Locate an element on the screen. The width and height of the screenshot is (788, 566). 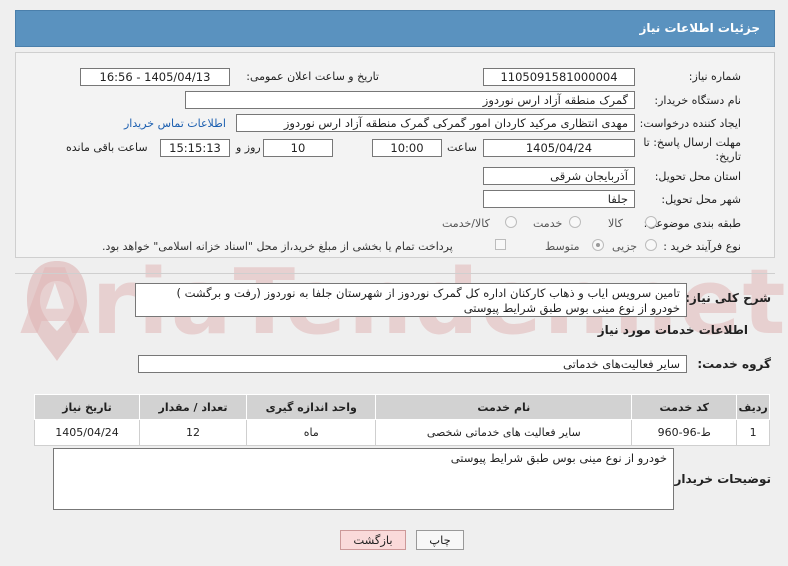
header-bar: جزئیات اطلاعات نیاز is located at coordinates (395, 28).